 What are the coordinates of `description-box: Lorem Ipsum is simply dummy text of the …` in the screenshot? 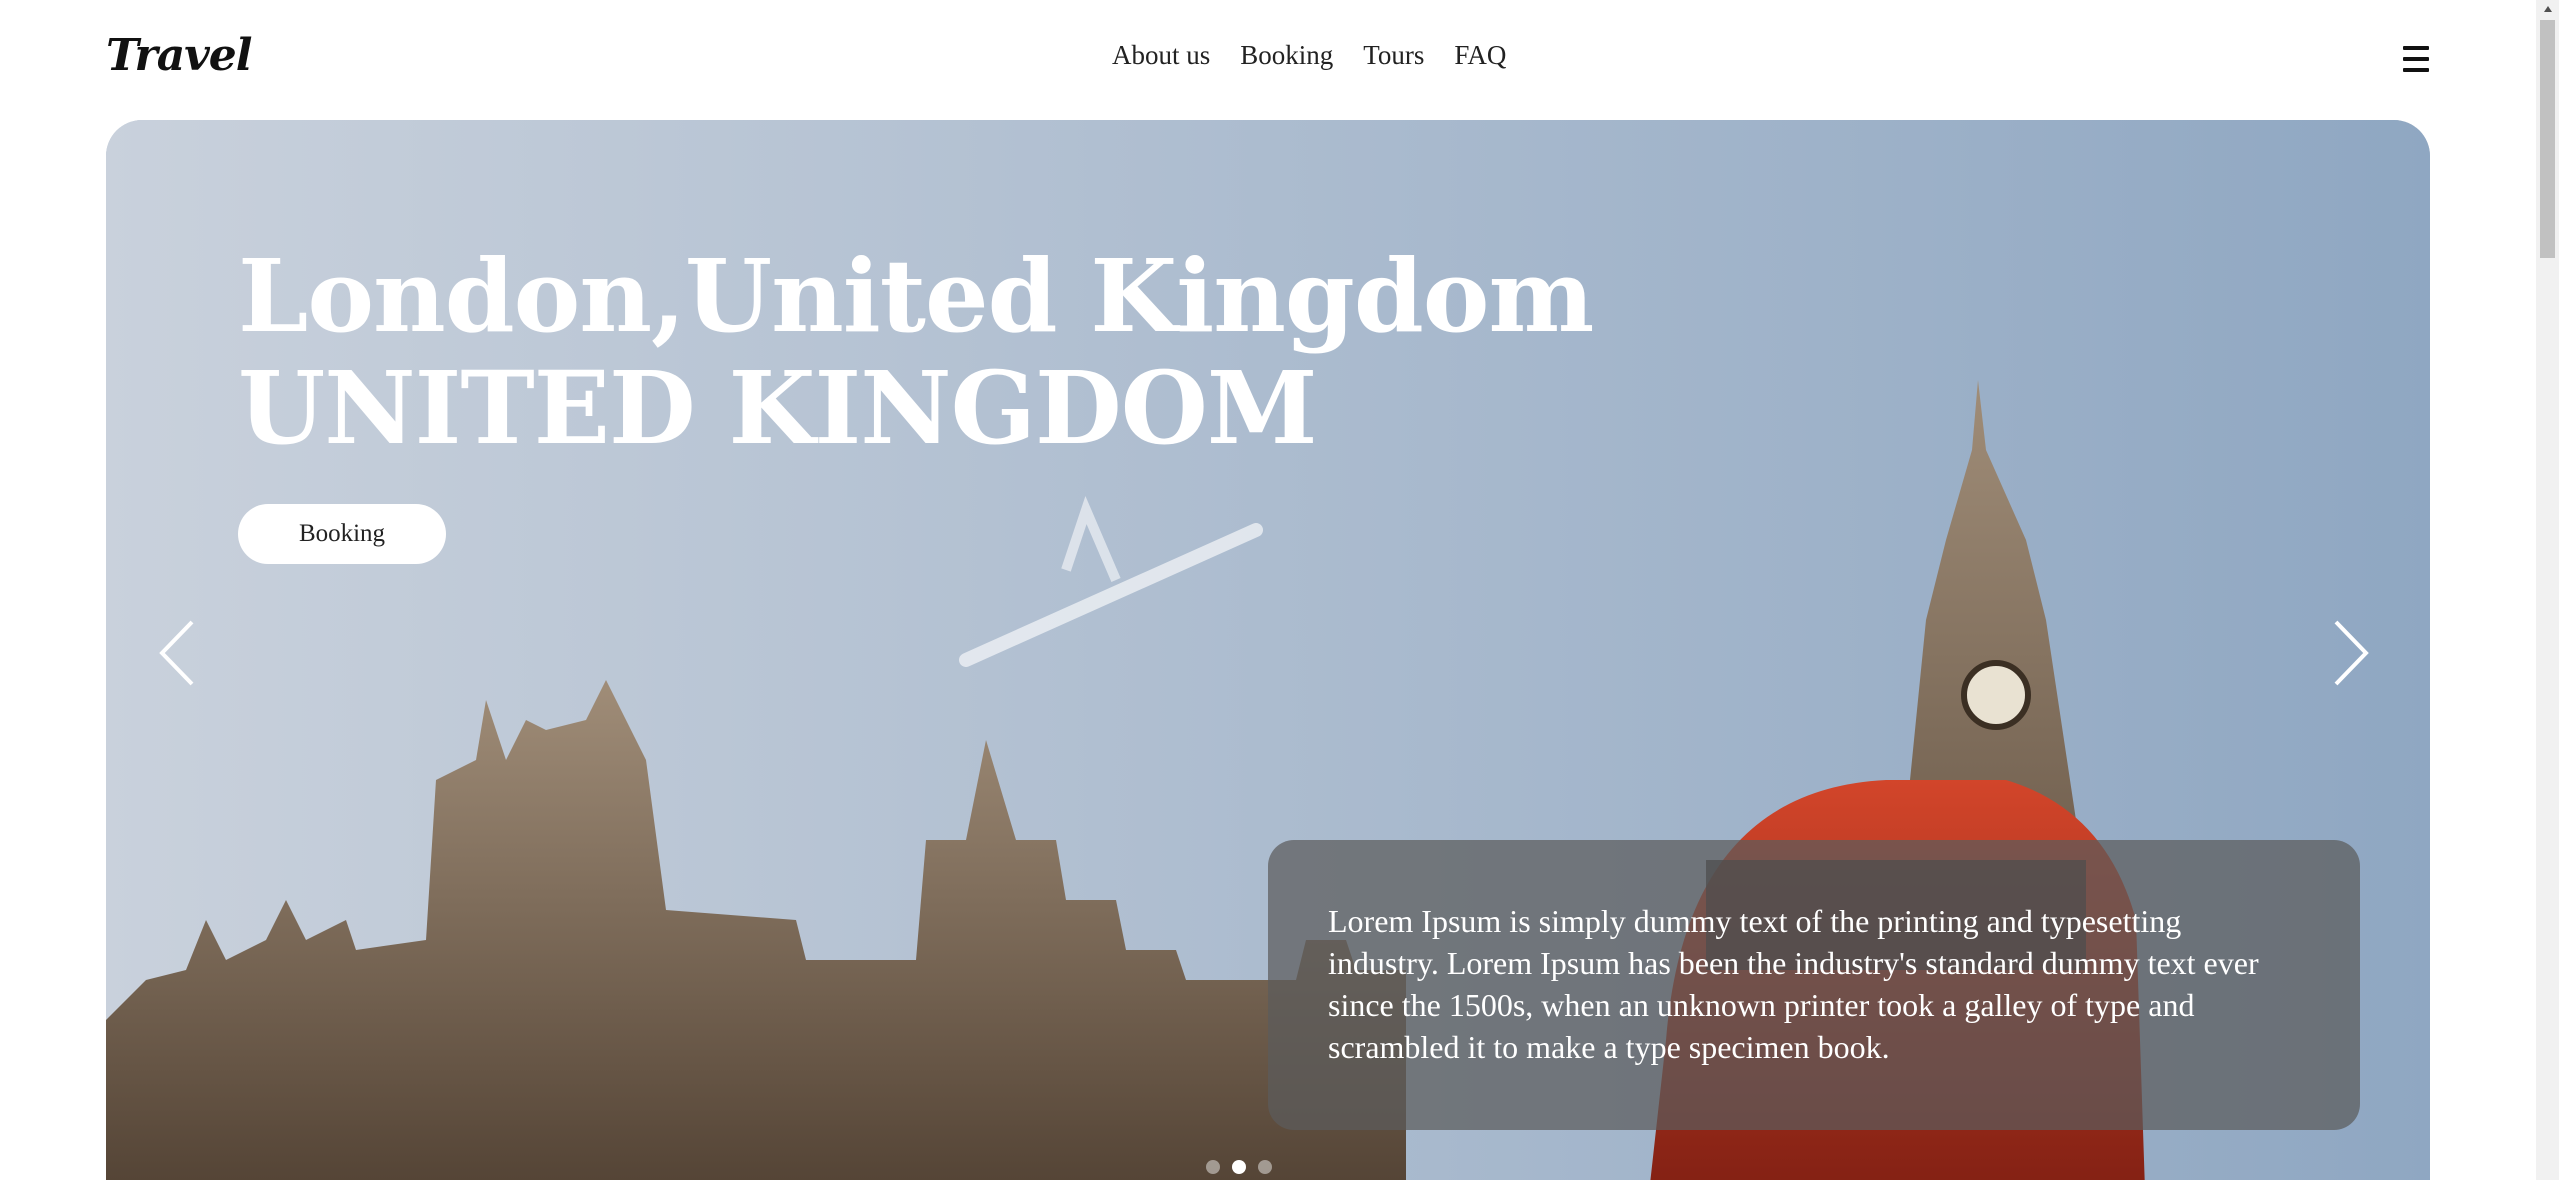 It's located at (1814, 985).